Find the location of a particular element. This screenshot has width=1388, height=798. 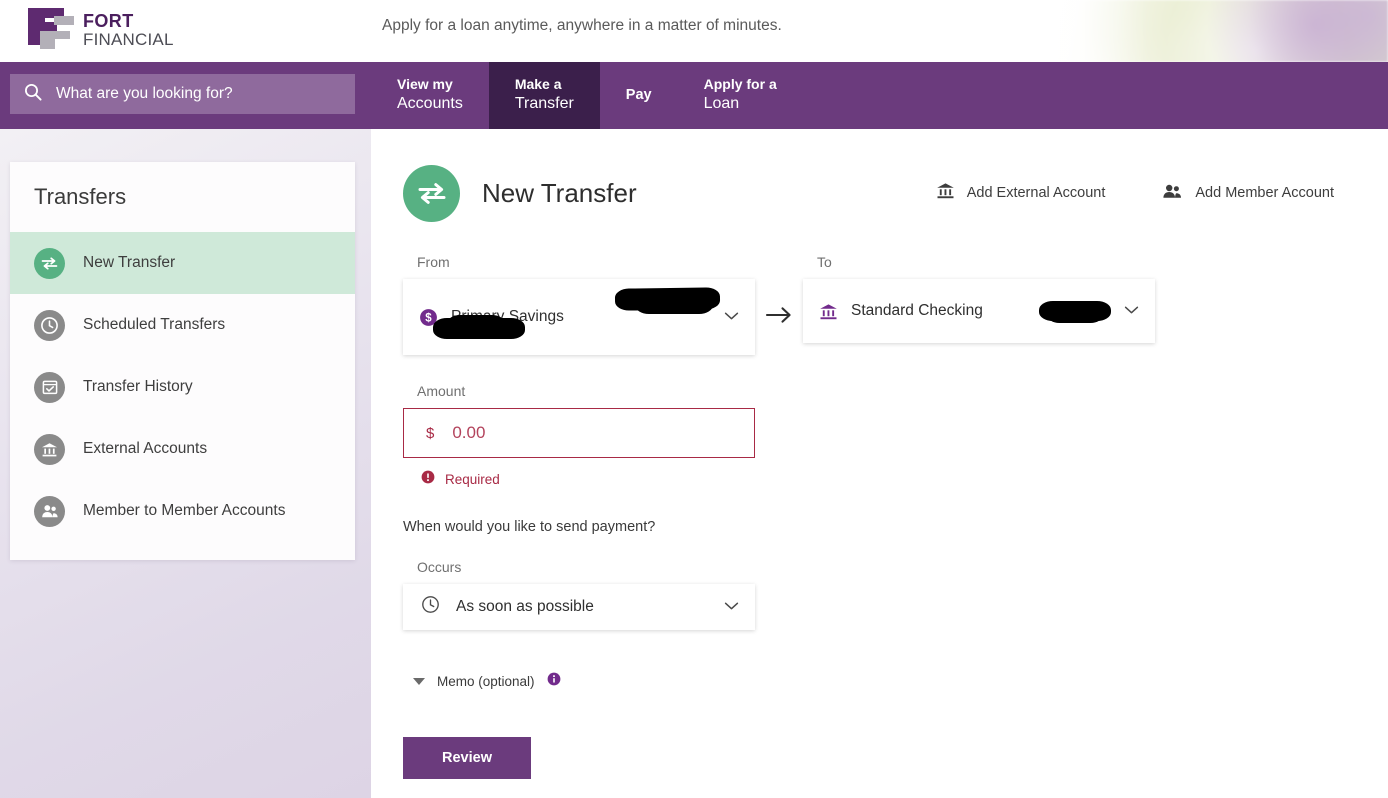

add-external-account-button: Add External Account is located at coordinates (1020, 193).